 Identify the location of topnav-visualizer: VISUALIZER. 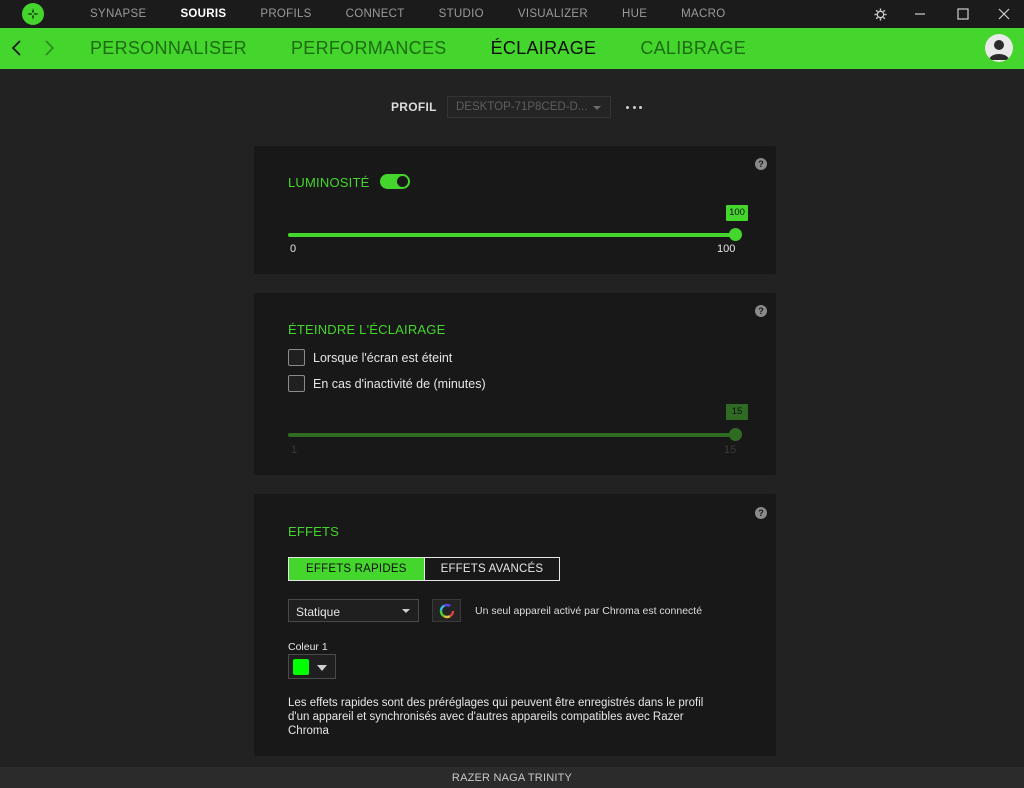
(553, 14).